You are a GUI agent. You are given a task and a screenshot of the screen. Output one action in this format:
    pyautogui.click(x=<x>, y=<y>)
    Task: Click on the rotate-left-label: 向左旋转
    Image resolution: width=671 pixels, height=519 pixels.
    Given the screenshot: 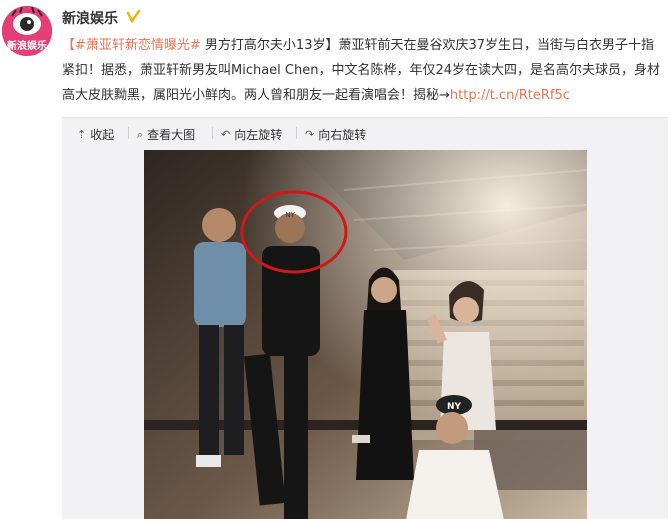 What is the action you would take?
    pyautogui.click(x=258, y=135)
    